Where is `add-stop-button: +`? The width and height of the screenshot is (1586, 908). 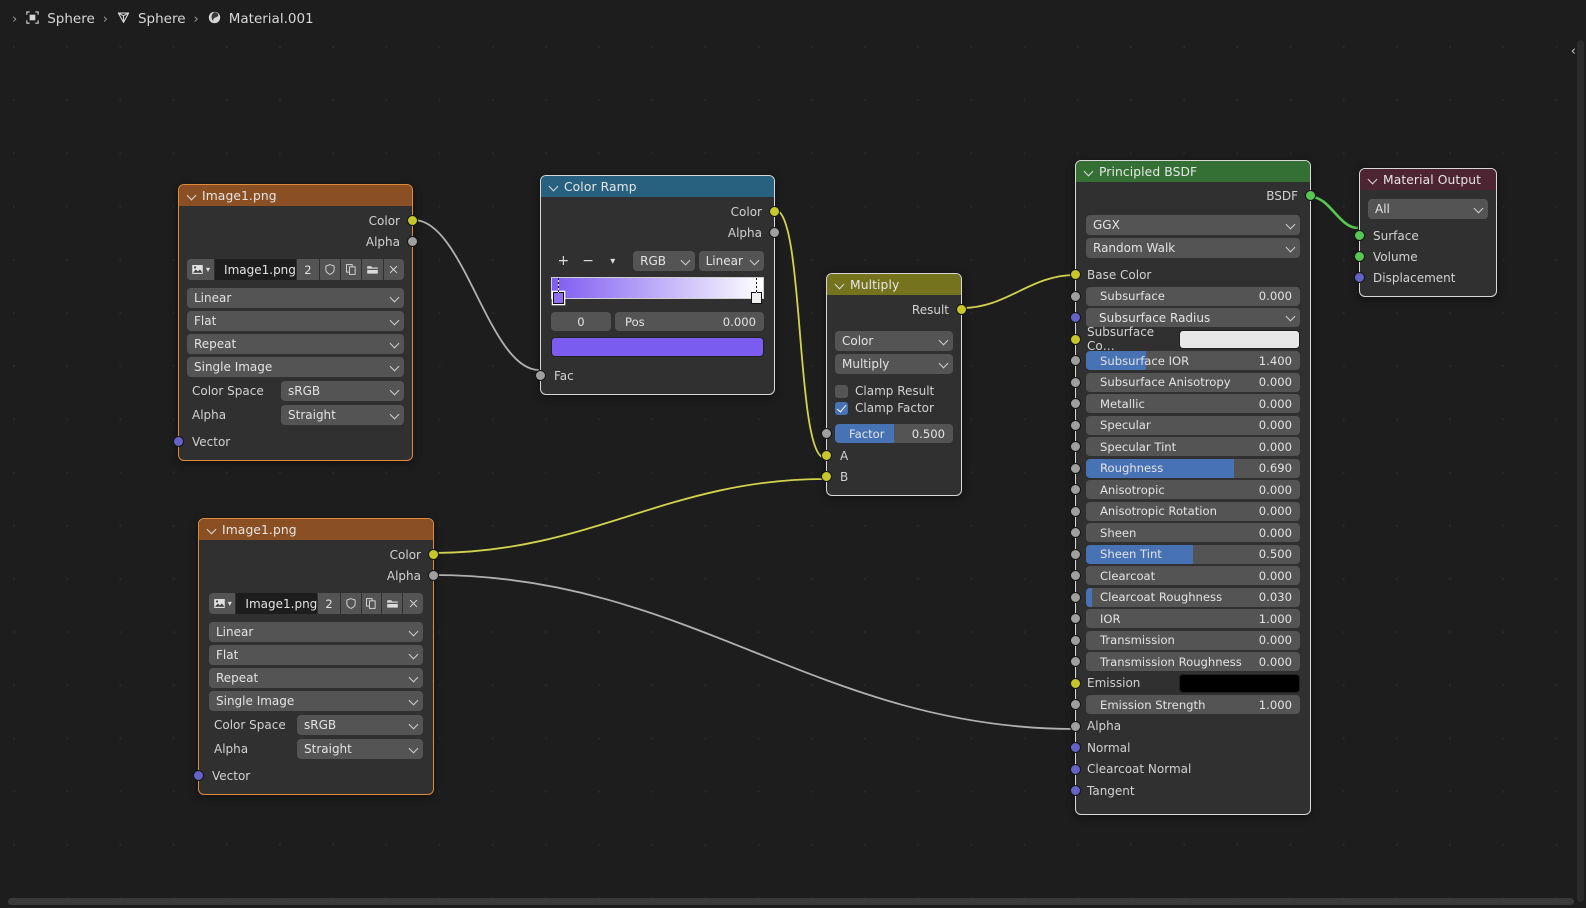
add-stop-button: + is located at coordinates (563, 261).